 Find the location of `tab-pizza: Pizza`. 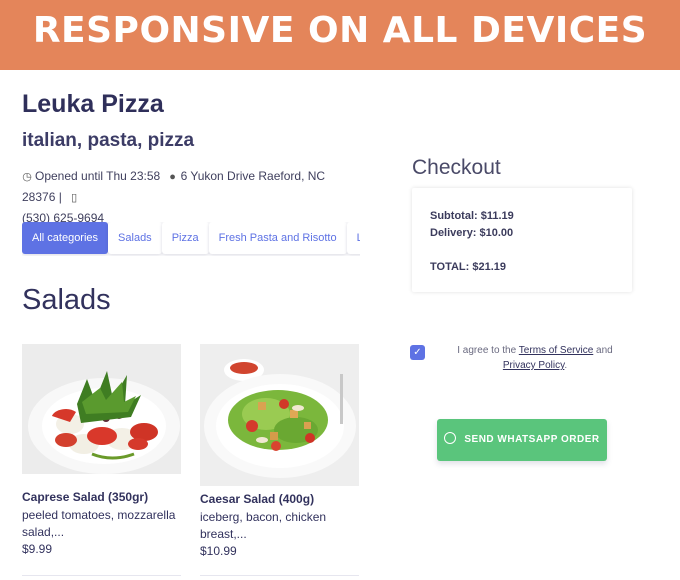

tab-pizza: Pizza is located at coordinates (185, 238).